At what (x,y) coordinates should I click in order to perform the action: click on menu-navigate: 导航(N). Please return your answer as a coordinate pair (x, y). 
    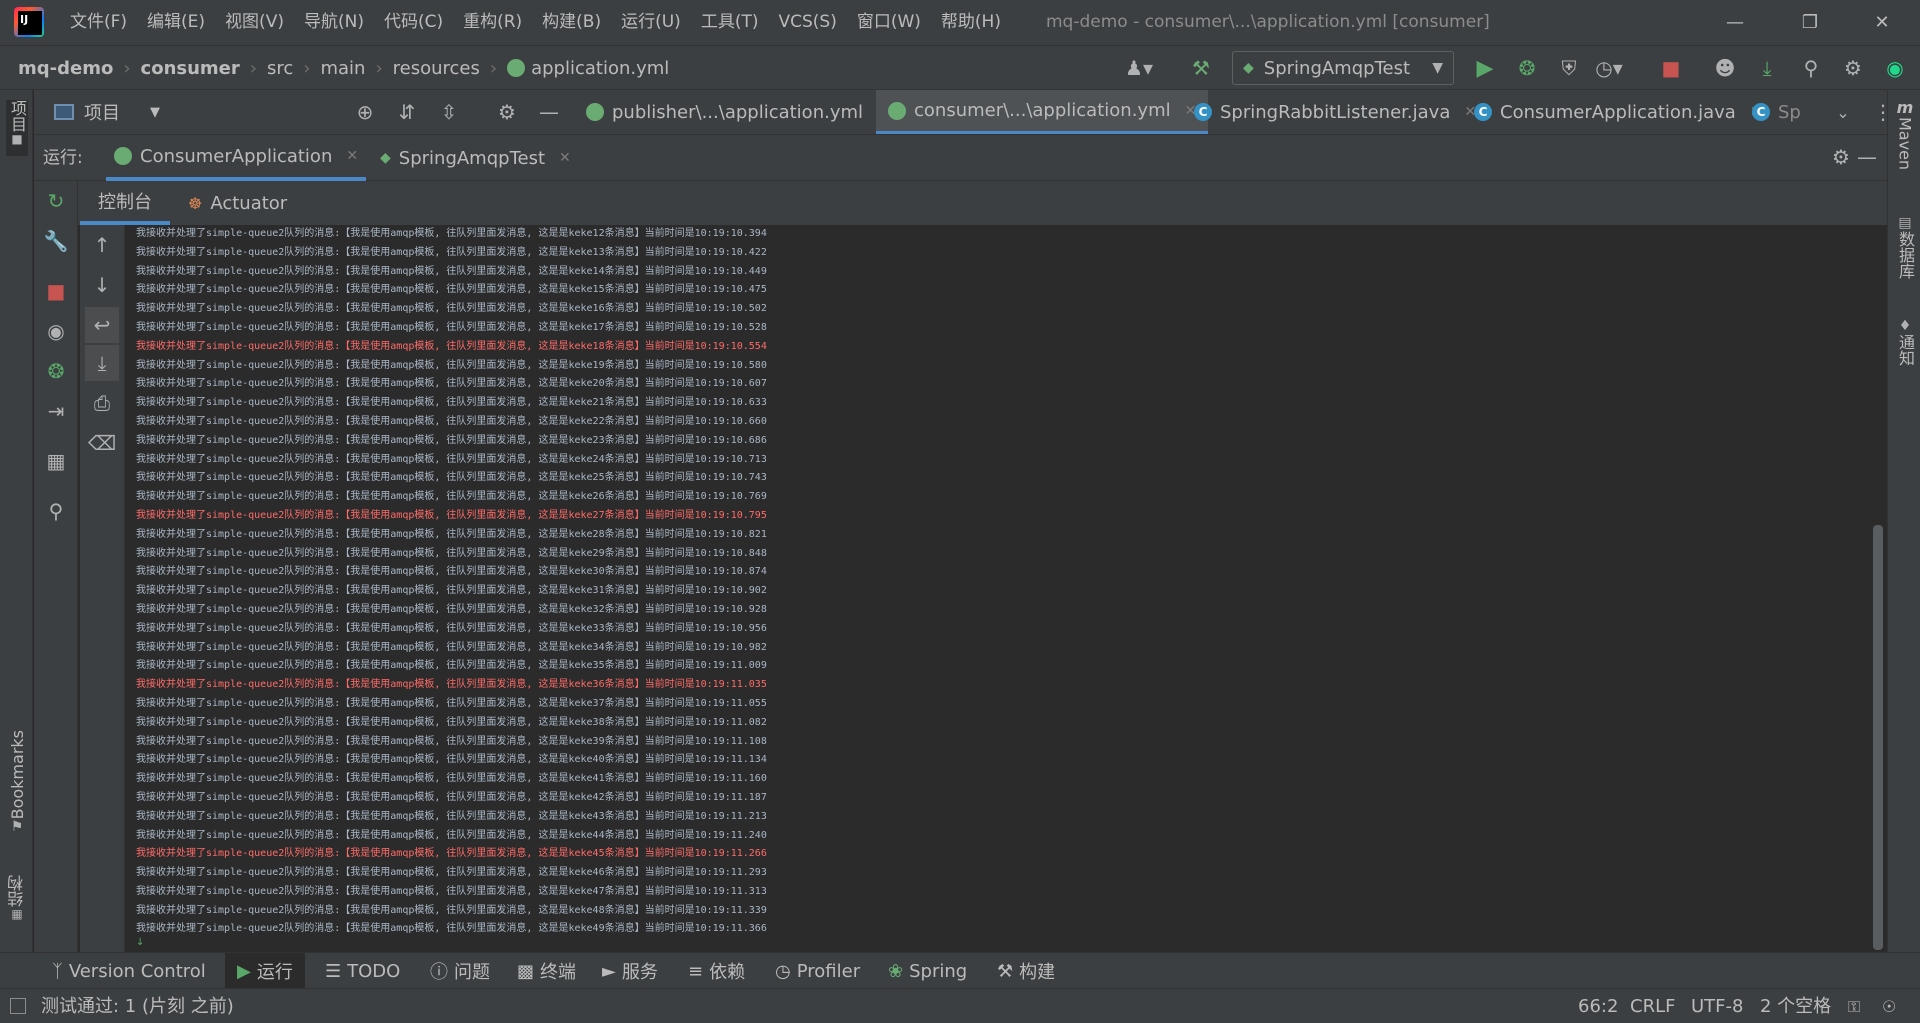
    Looking at the image, I should click on (334, 22).